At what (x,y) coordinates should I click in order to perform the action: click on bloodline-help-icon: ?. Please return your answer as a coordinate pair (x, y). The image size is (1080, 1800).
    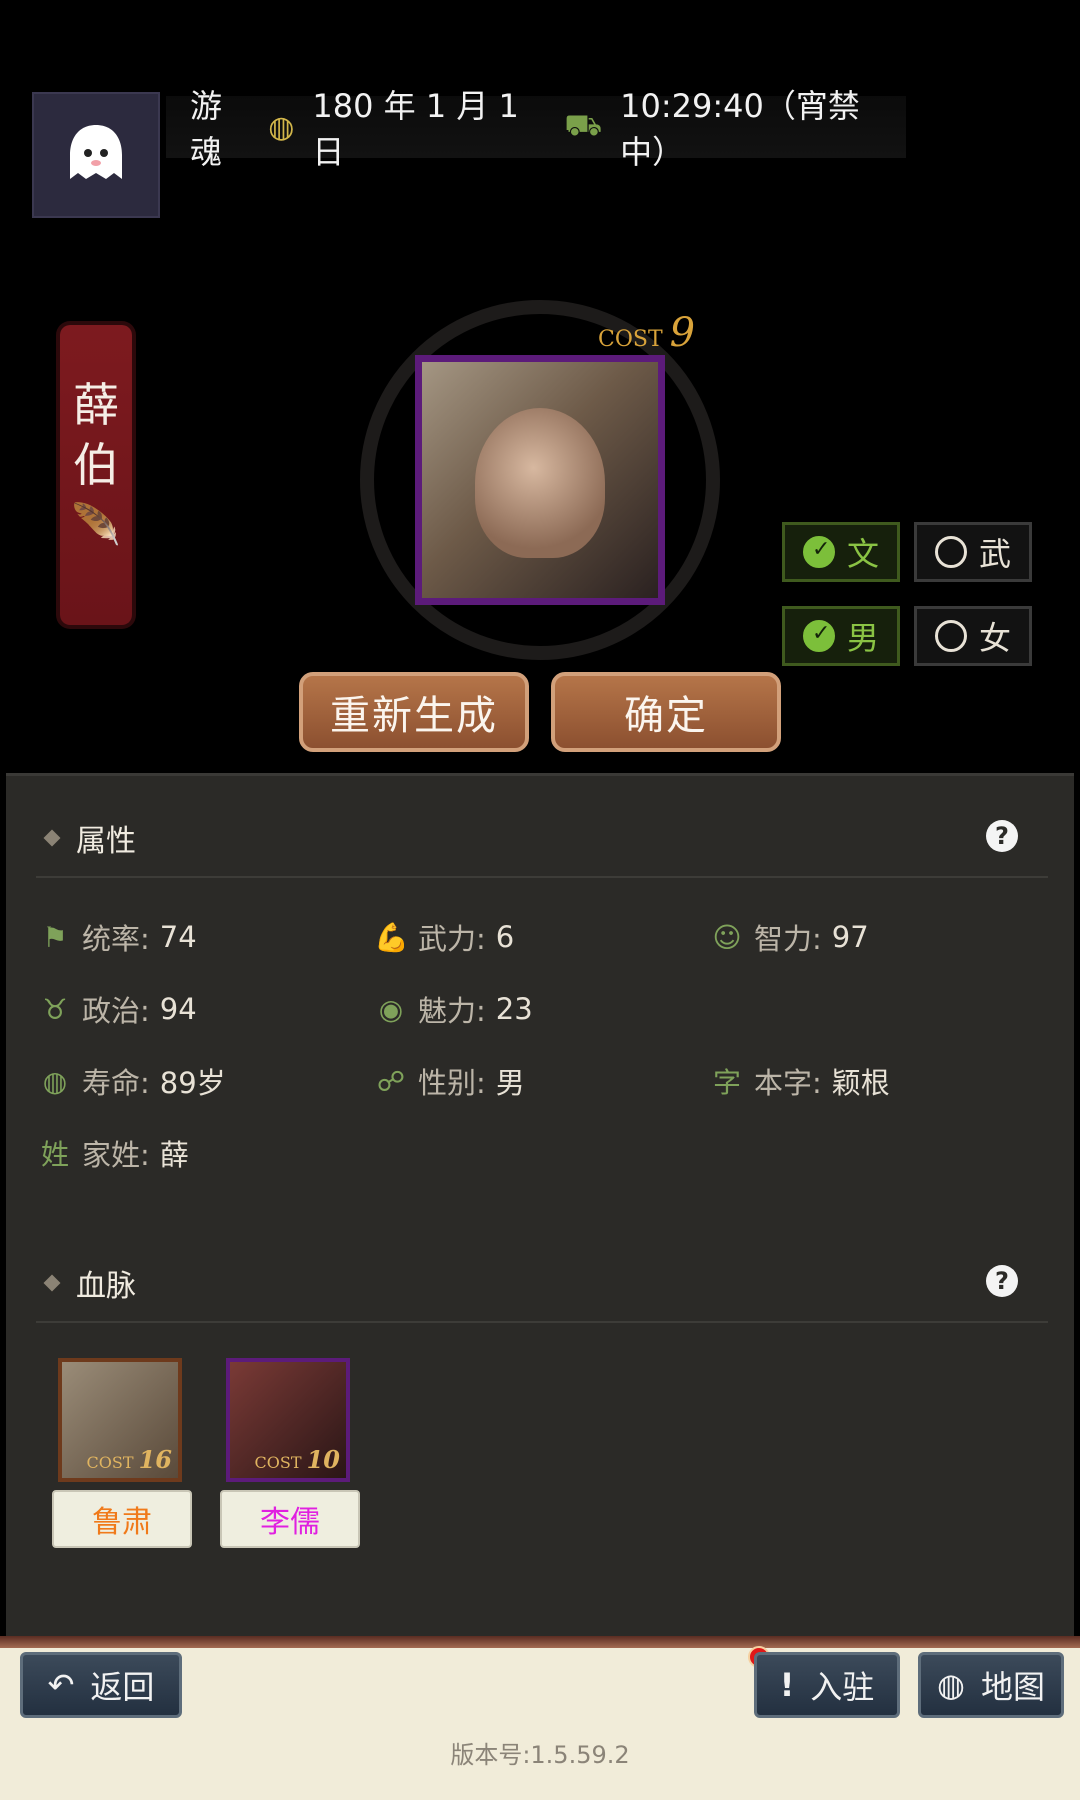
    Looking at the image, I should click on (1002, 1281).